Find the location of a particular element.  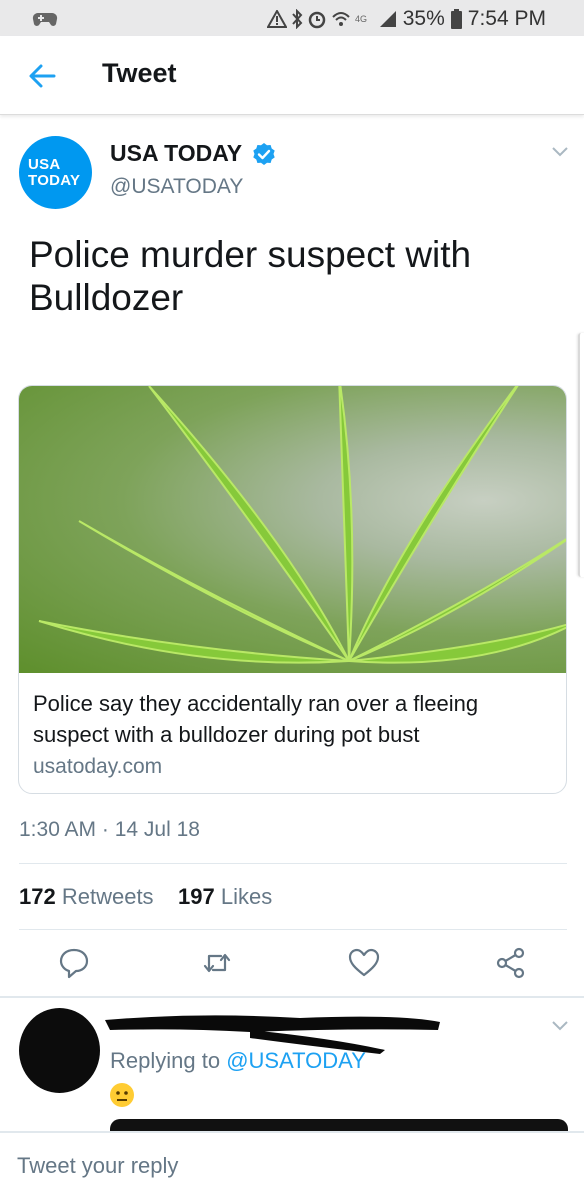

author-avatar: USA TODAY is located at coordinates (55, 172).